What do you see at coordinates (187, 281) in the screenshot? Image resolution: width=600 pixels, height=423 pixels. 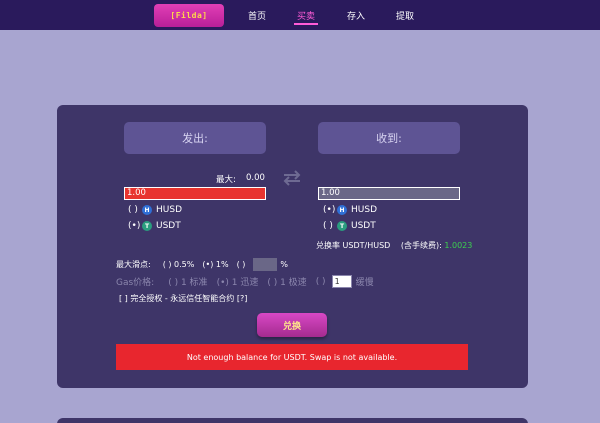 I see `gas-option-standard: ( ) 1 标准` at bounding box center [187, 281].